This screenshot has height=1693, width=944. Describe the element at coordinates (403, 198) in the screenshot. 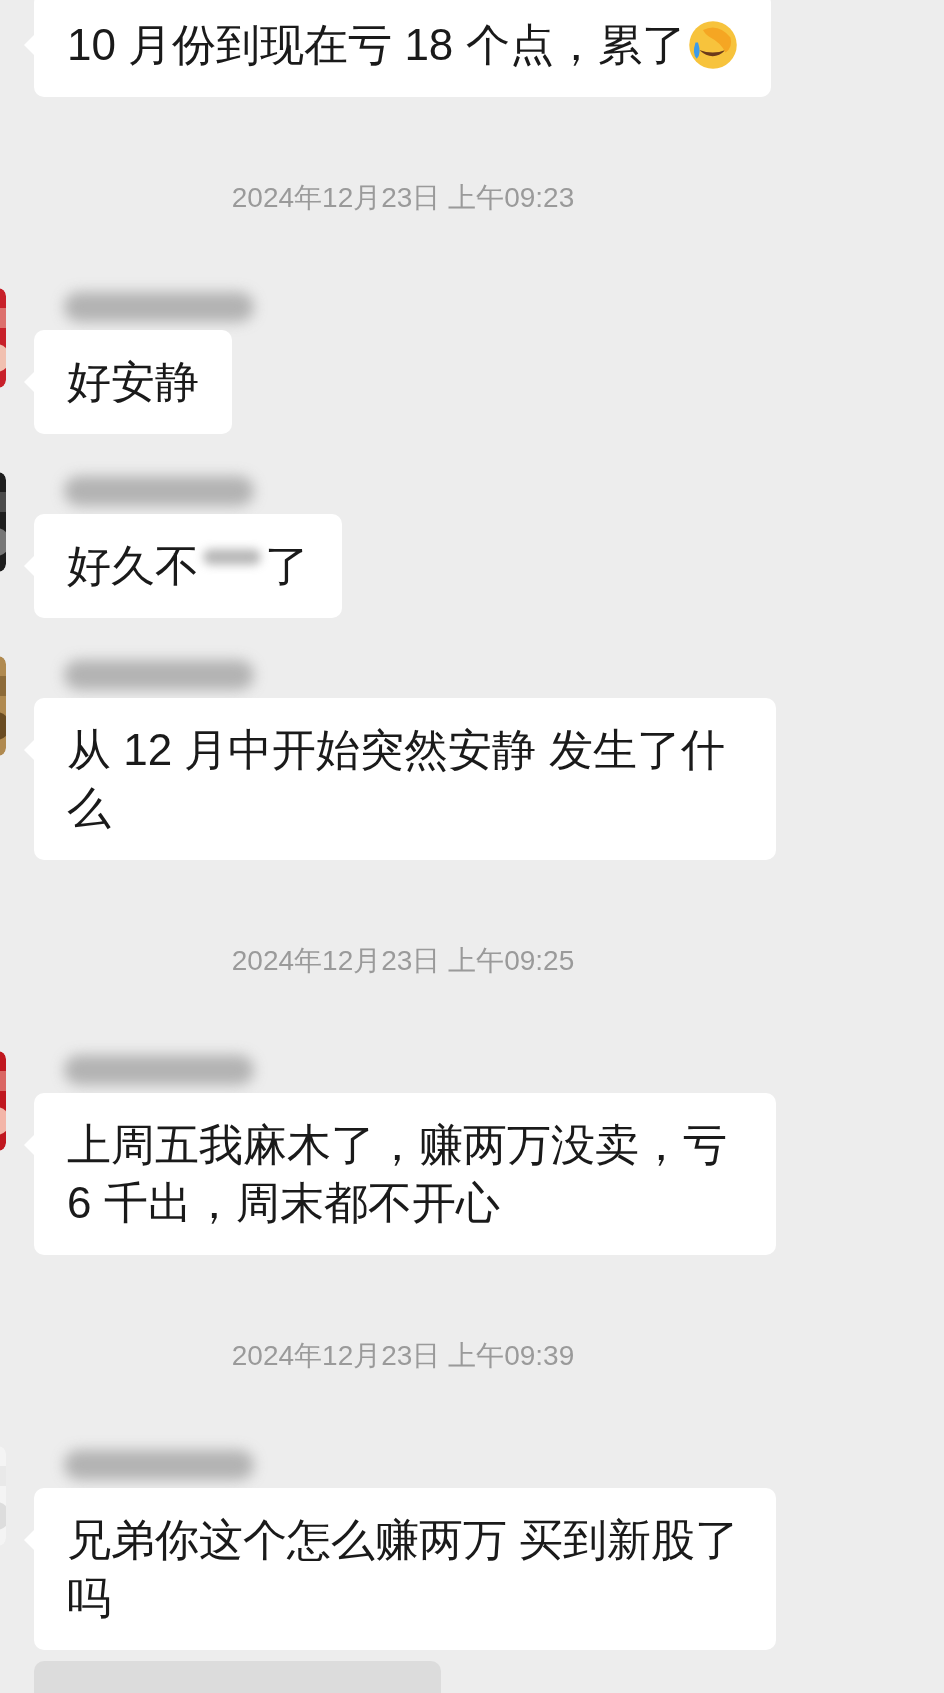

I see `timestamp: 2024年12月23日 上午09:23` at that location.